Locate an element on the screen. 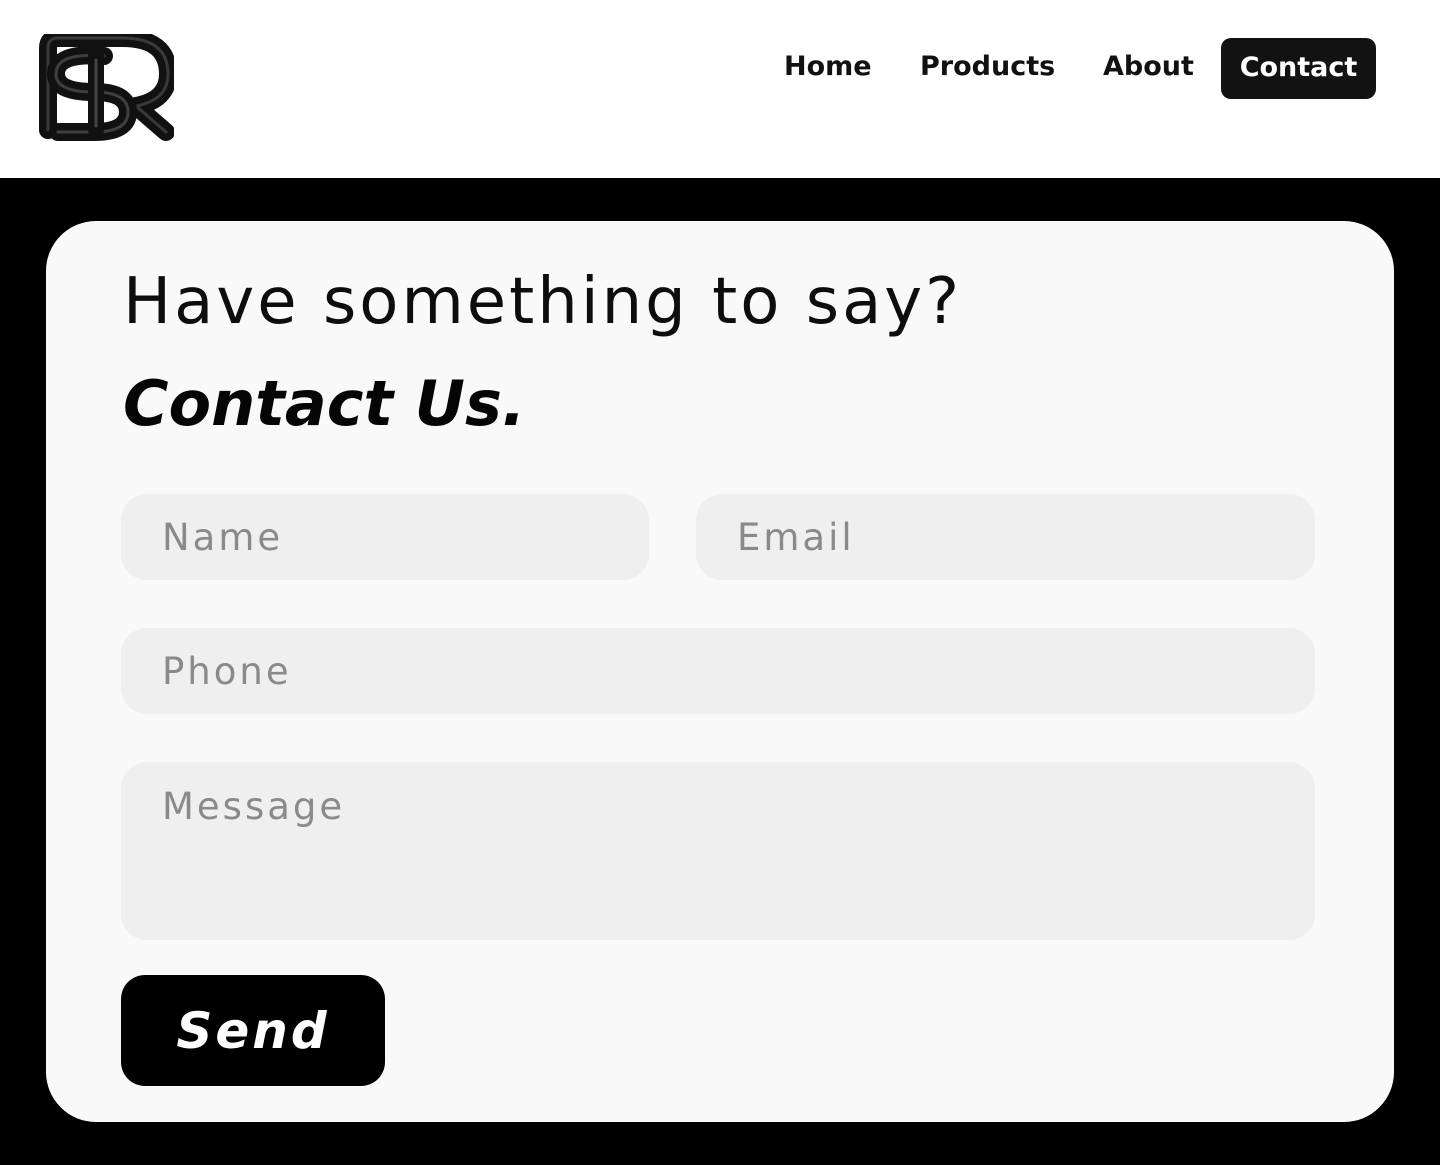  email-input is located at coordinates (1005, 537).